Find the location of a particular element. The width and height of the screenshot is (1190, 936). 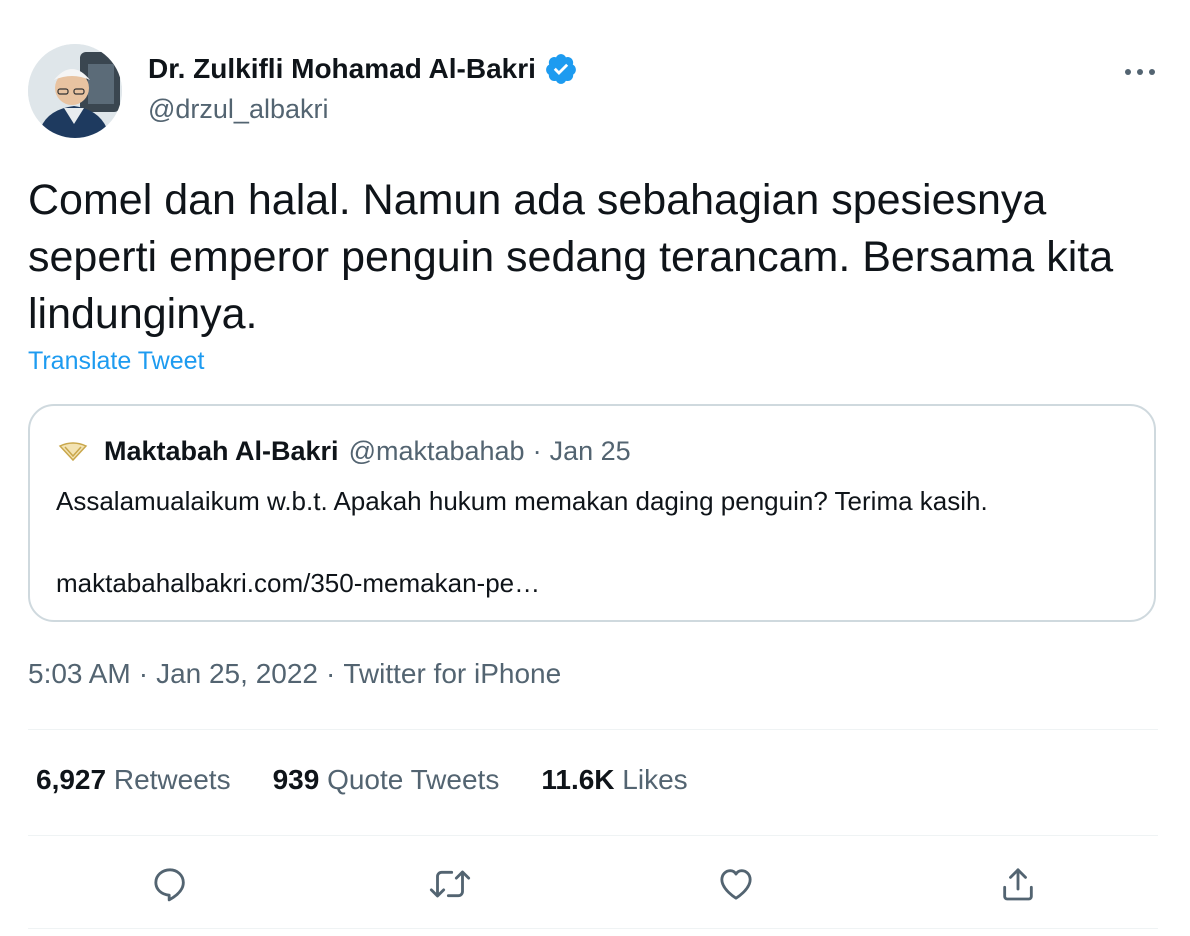

action-bar is located at coordinates (595, 884).